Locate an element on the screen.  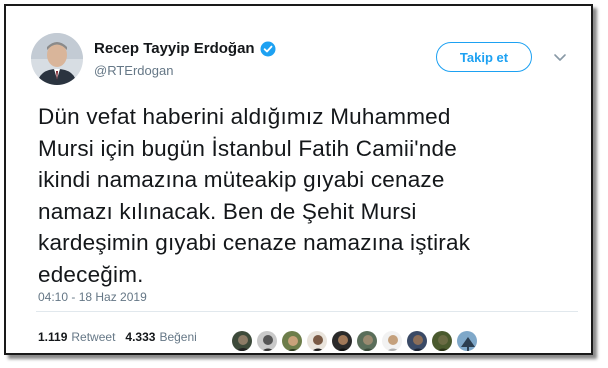
like-label: Beğeni is located at coordinates (178, 337).